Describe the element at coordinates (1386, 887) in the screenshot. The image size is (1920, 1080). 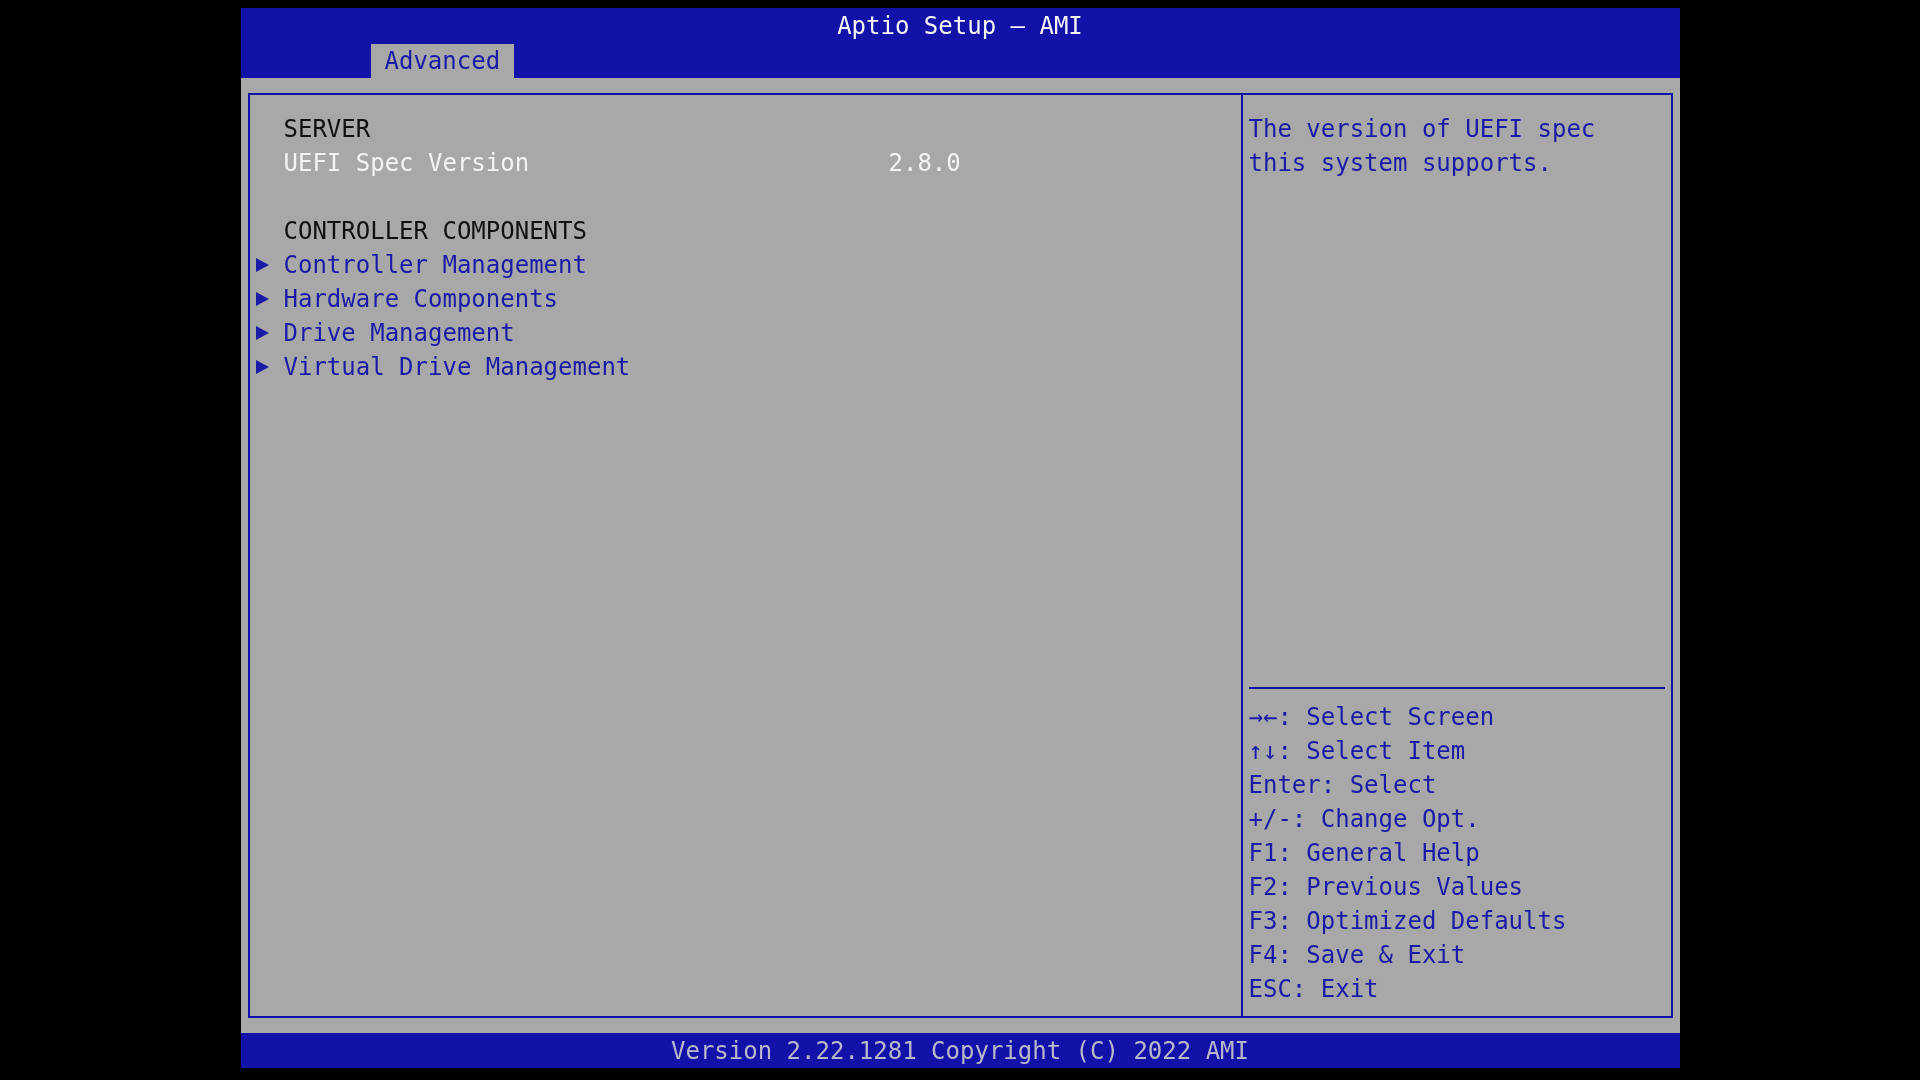
I see `key-hint: F2: Previous Values` at that location.